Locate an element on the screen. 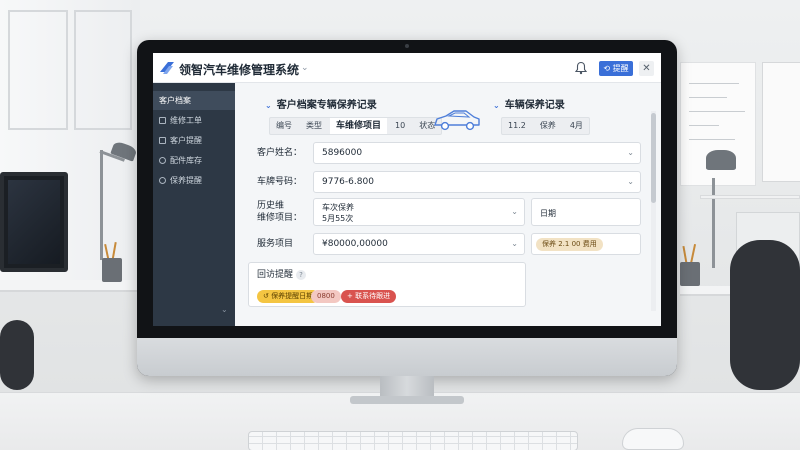 The image size is (800, 450). sidebar-item-customer-reminders: 客户提醒 is located at coordinates (194, 140).